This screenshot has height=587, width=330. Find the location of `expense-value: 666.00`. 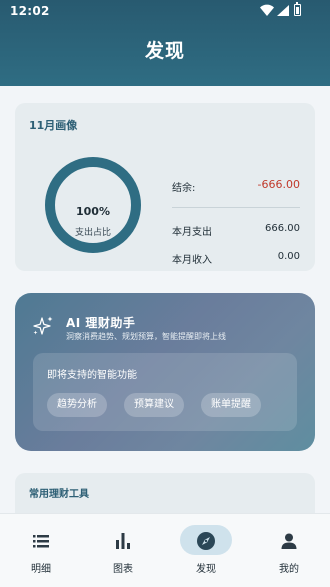

expense-value: 666.00 is located at coordinates (282, 228).